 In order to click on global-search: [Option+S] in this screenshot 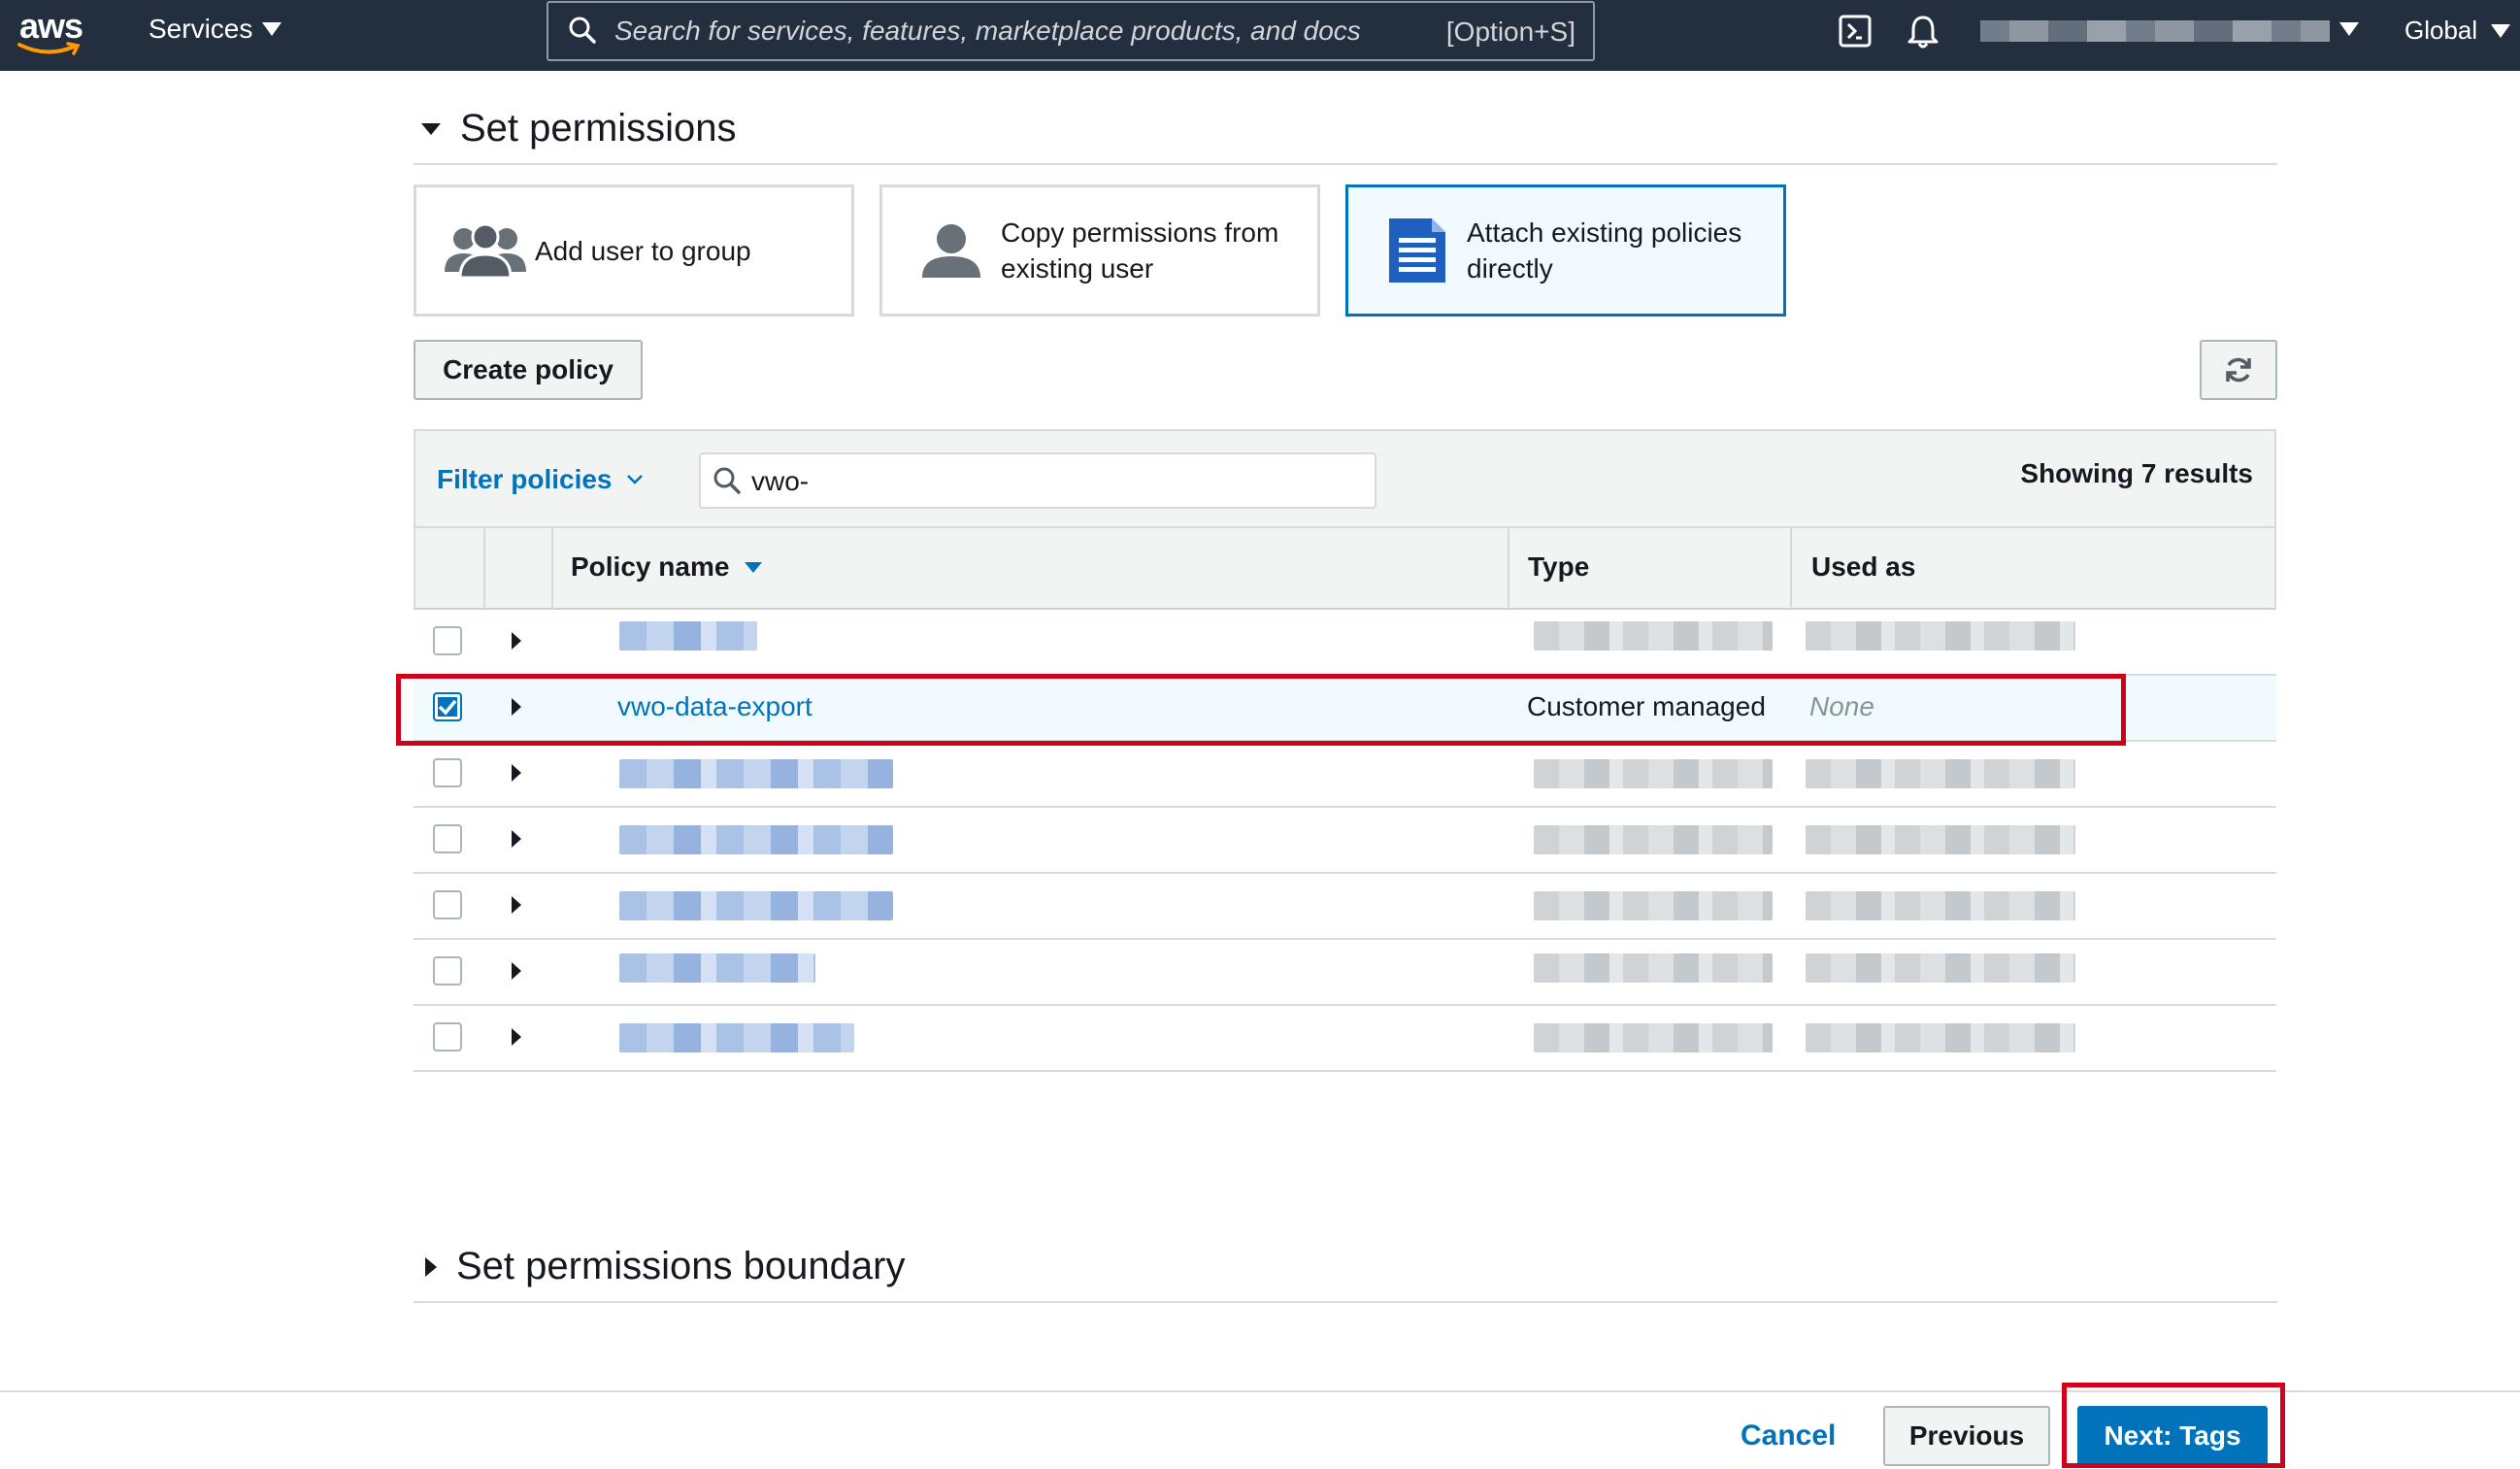, I will do `click(1071, 31)`.